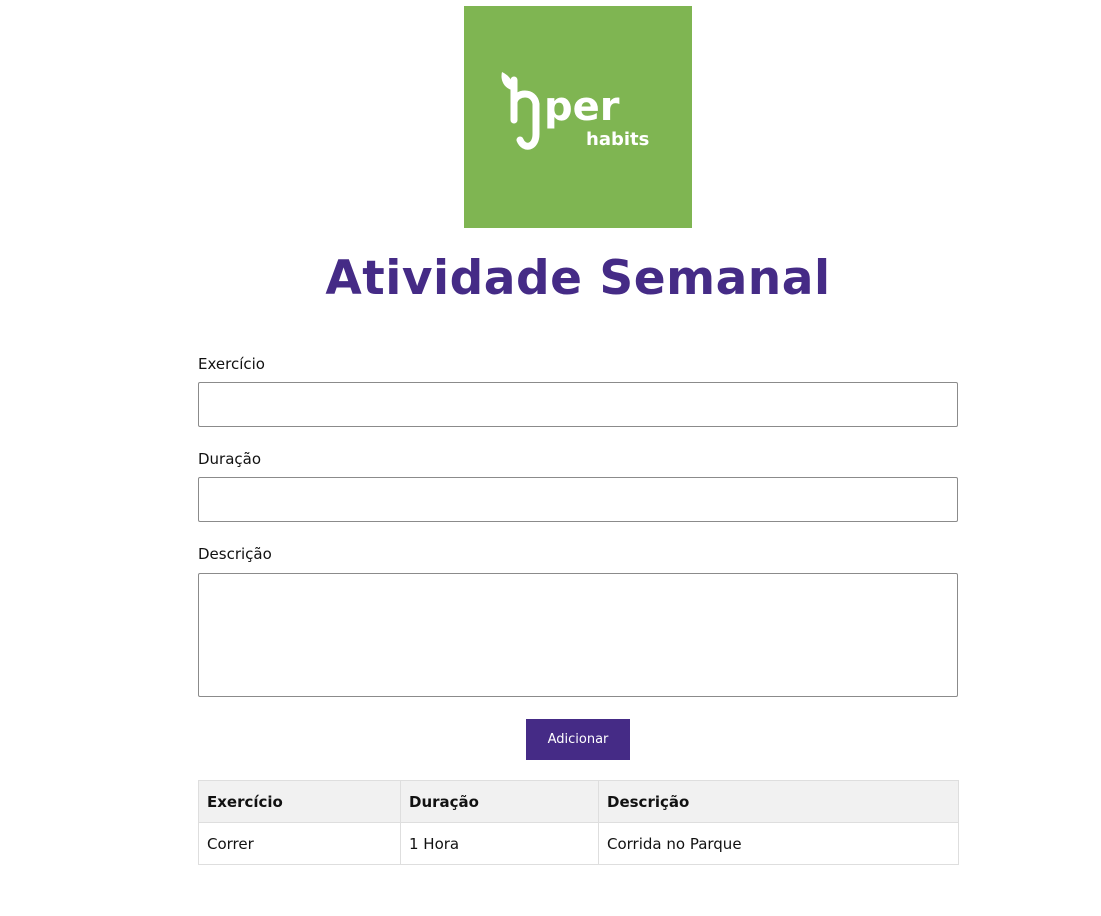 The height and width of the screenshot is (916, 1101). I want to click on table-header-row: Exercício Duração Descrição, so click(578, 801).